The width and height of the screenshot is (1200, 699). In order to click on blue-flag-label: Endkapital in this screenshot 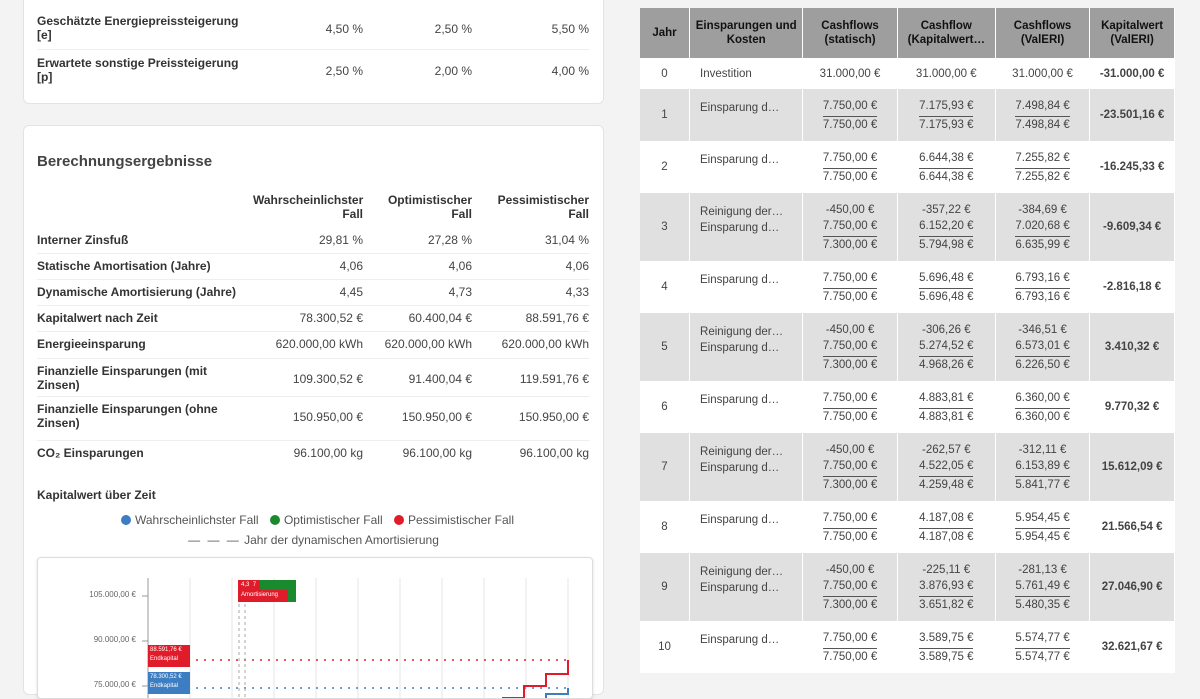, I will do `click(164, 686)`.